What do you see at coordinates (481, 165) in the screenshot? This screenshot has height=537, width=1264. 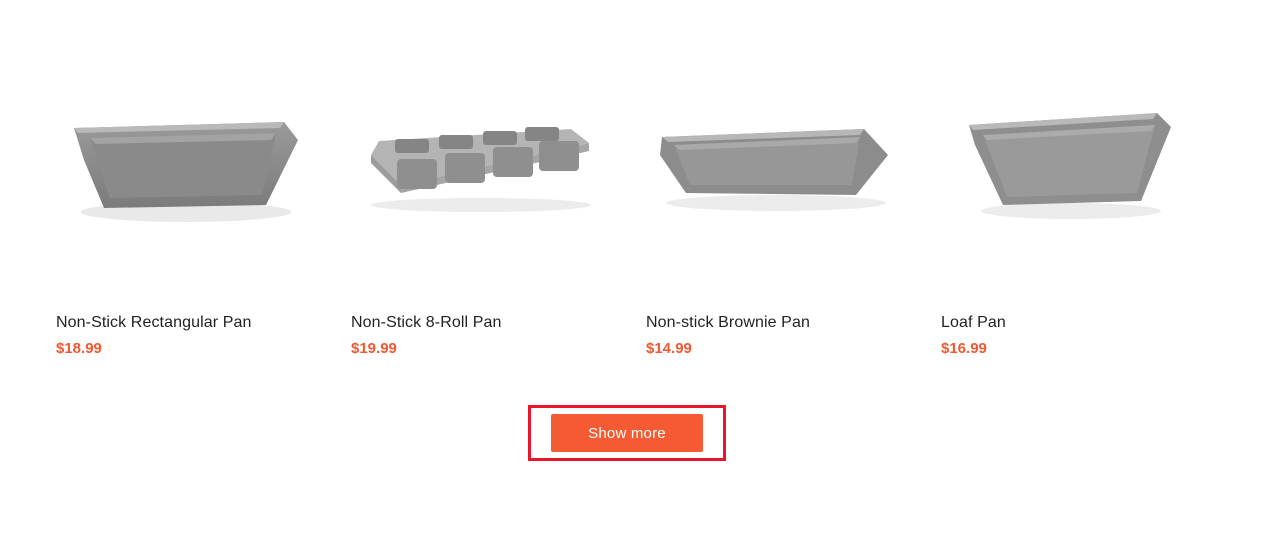 I see `roll-pan-image` at bounding box center [481, 165].